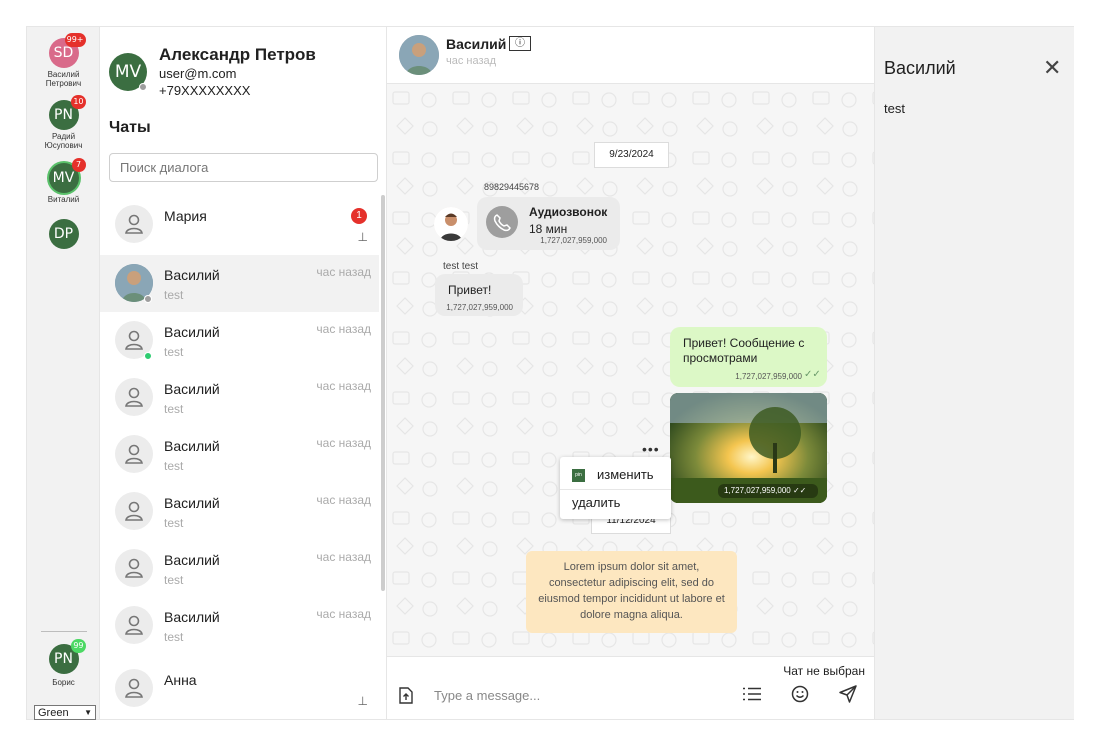 The width and height of the screenshot is (1116, 743). Describe the element at coordinates (63, 141) in the screenshot. I see `rail-contact-name: Радий Юсупович` at that location.